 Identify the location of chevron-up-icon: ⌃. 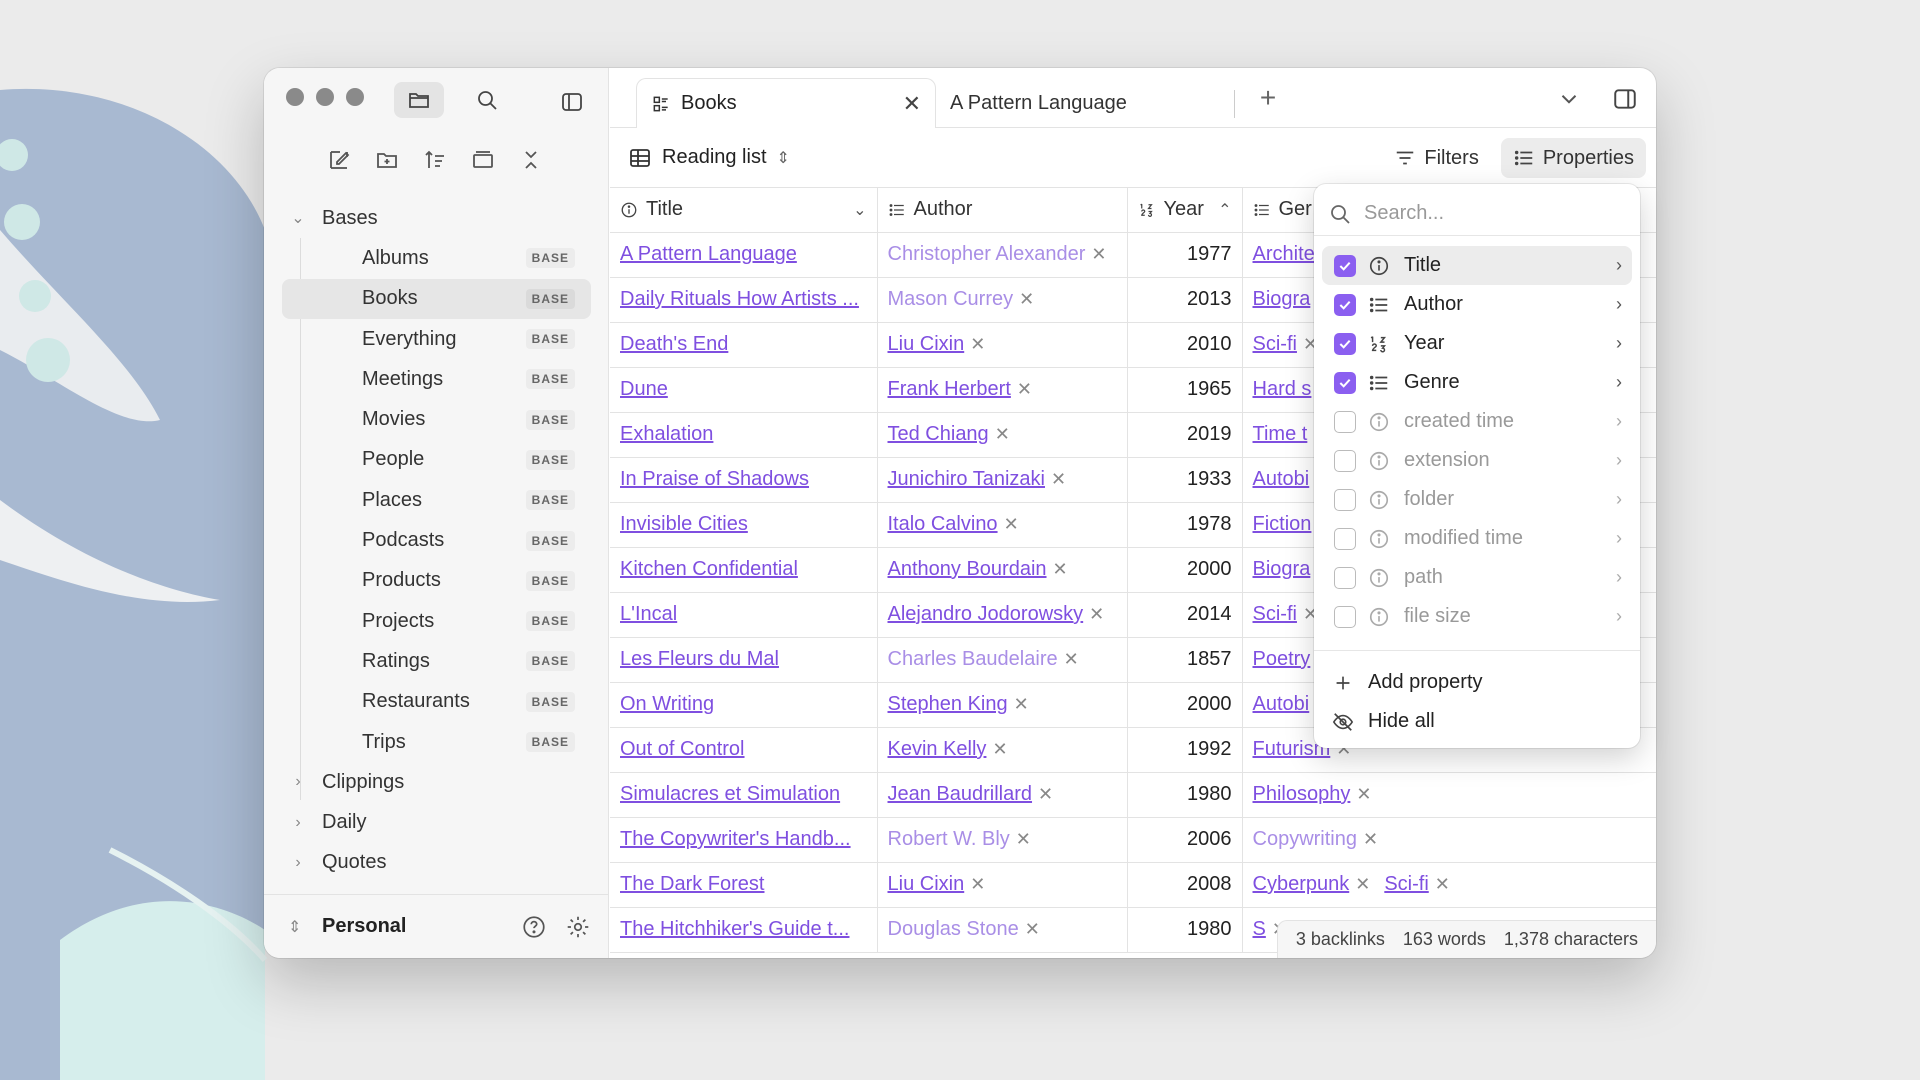
(1224, 210).